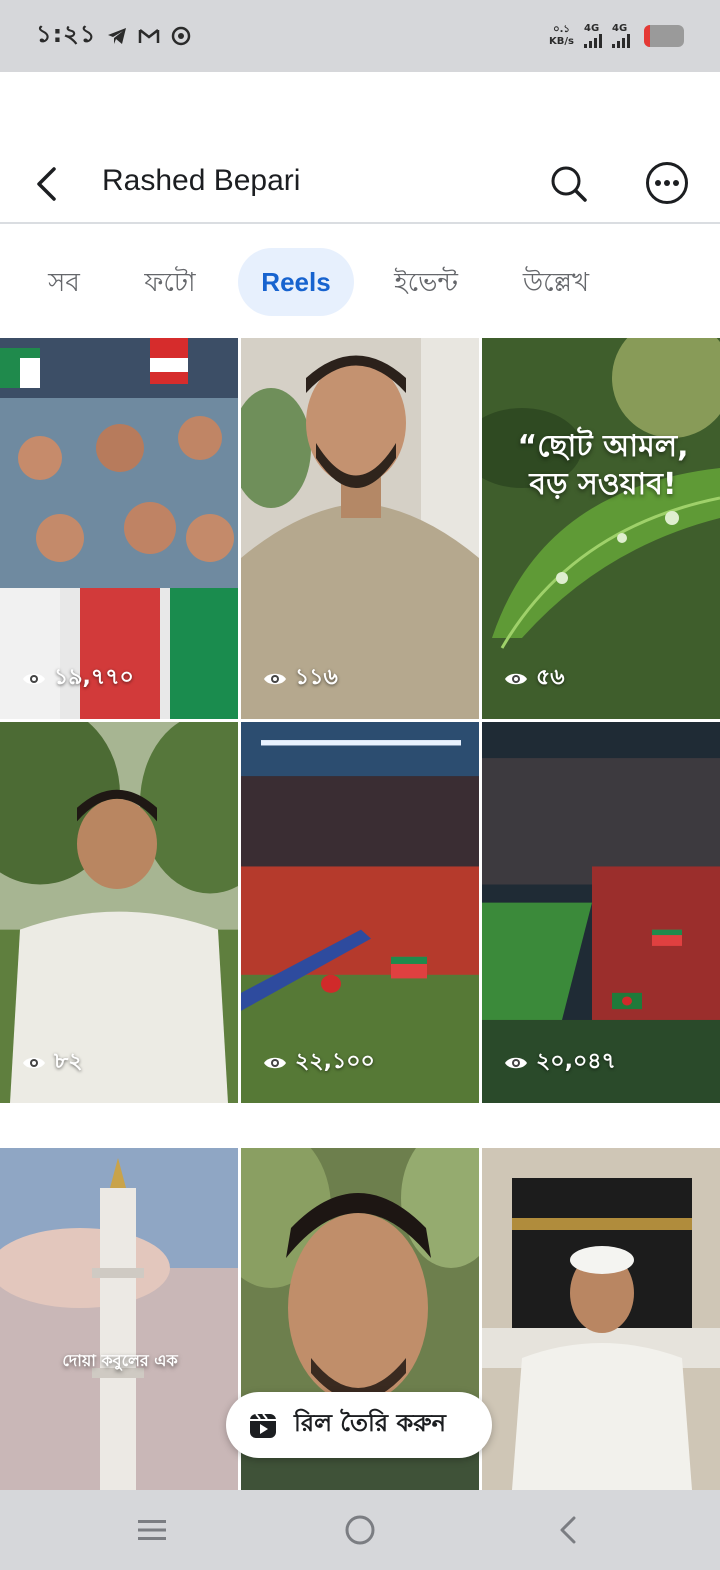 The width and height of the screenshot is (720, 1570). I want to click on network-speed: ০.১ KB/s, so click(561, 36).